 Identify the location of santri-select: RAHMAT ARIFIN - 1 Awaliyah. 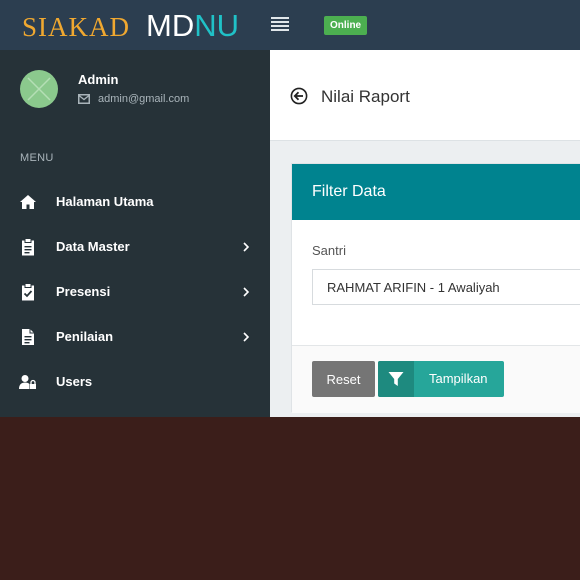
(446, 287).